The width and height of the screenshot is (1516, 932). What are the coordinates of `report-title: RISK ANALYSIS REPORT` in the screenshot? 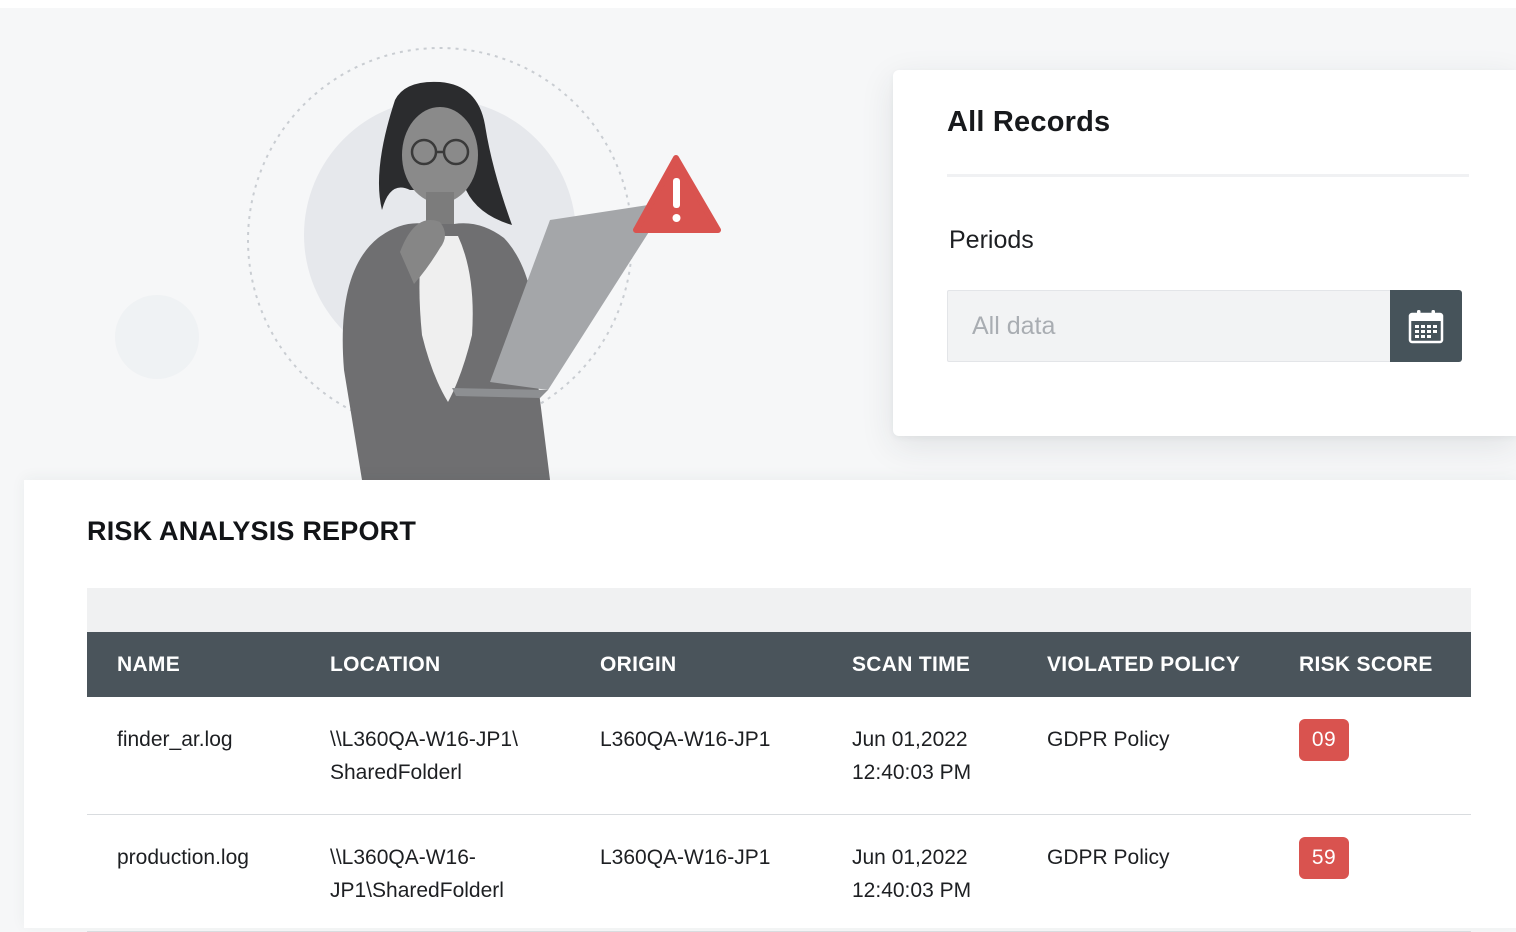 It's located at (252, 531).